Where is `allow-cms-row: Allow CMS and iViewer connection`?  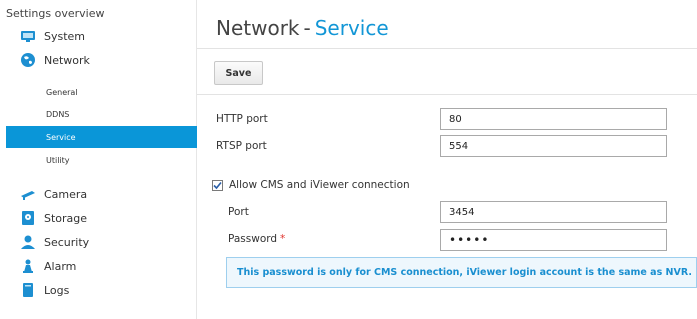 allow-cms-row: Allow CMS and iViewer connection is located at coordinates (311, 185).